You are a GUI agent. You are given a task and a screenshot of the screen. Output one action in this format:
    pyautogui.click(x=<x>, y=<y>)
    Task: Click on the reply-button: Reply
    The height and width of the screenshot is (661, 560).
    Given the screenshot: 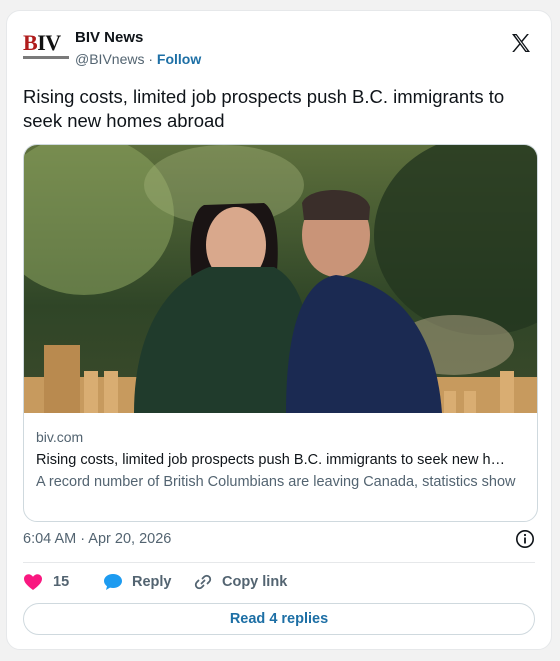 What is the action you would take?
    pyautogui.click(x=148, y=582)
    